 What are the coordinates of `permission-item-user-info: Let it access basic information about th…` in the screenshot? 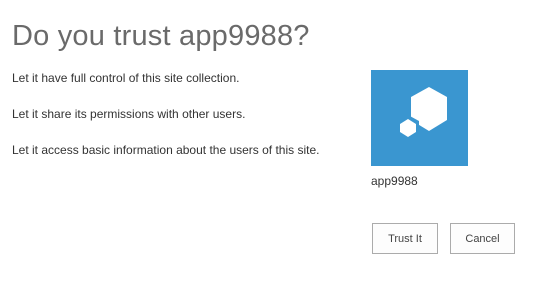 It's located at (166, 150).